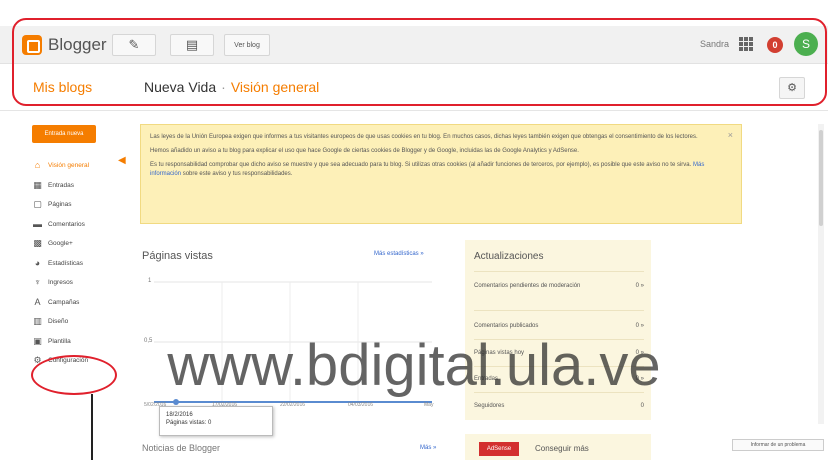 The height and width of the screenshot is (460, 828). Describe the element at coordinates (293, 405) in the screenshot. I see `x-tick-label: 22/02/2016` at that location.